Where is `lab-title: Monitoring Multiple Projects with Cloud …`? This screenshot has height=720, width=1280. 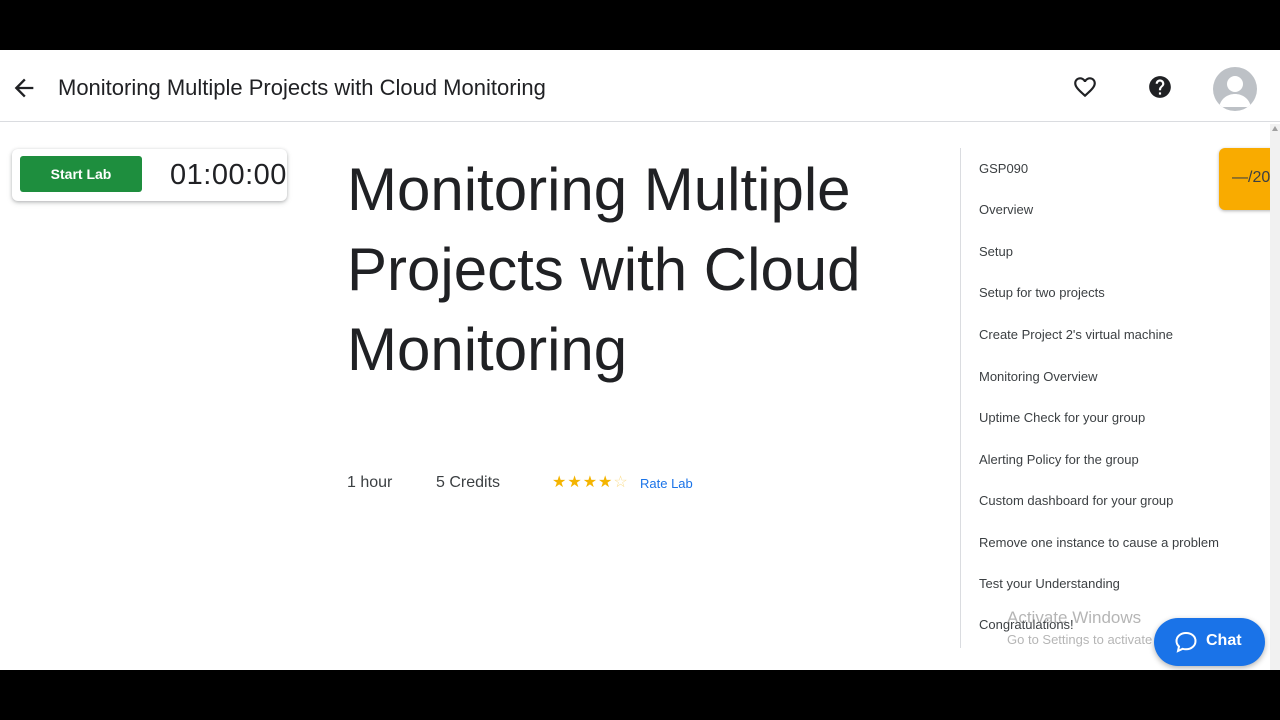 lab-title: Monitoring Multiple Projects with Cloud … is located at coordinates (604, 269).